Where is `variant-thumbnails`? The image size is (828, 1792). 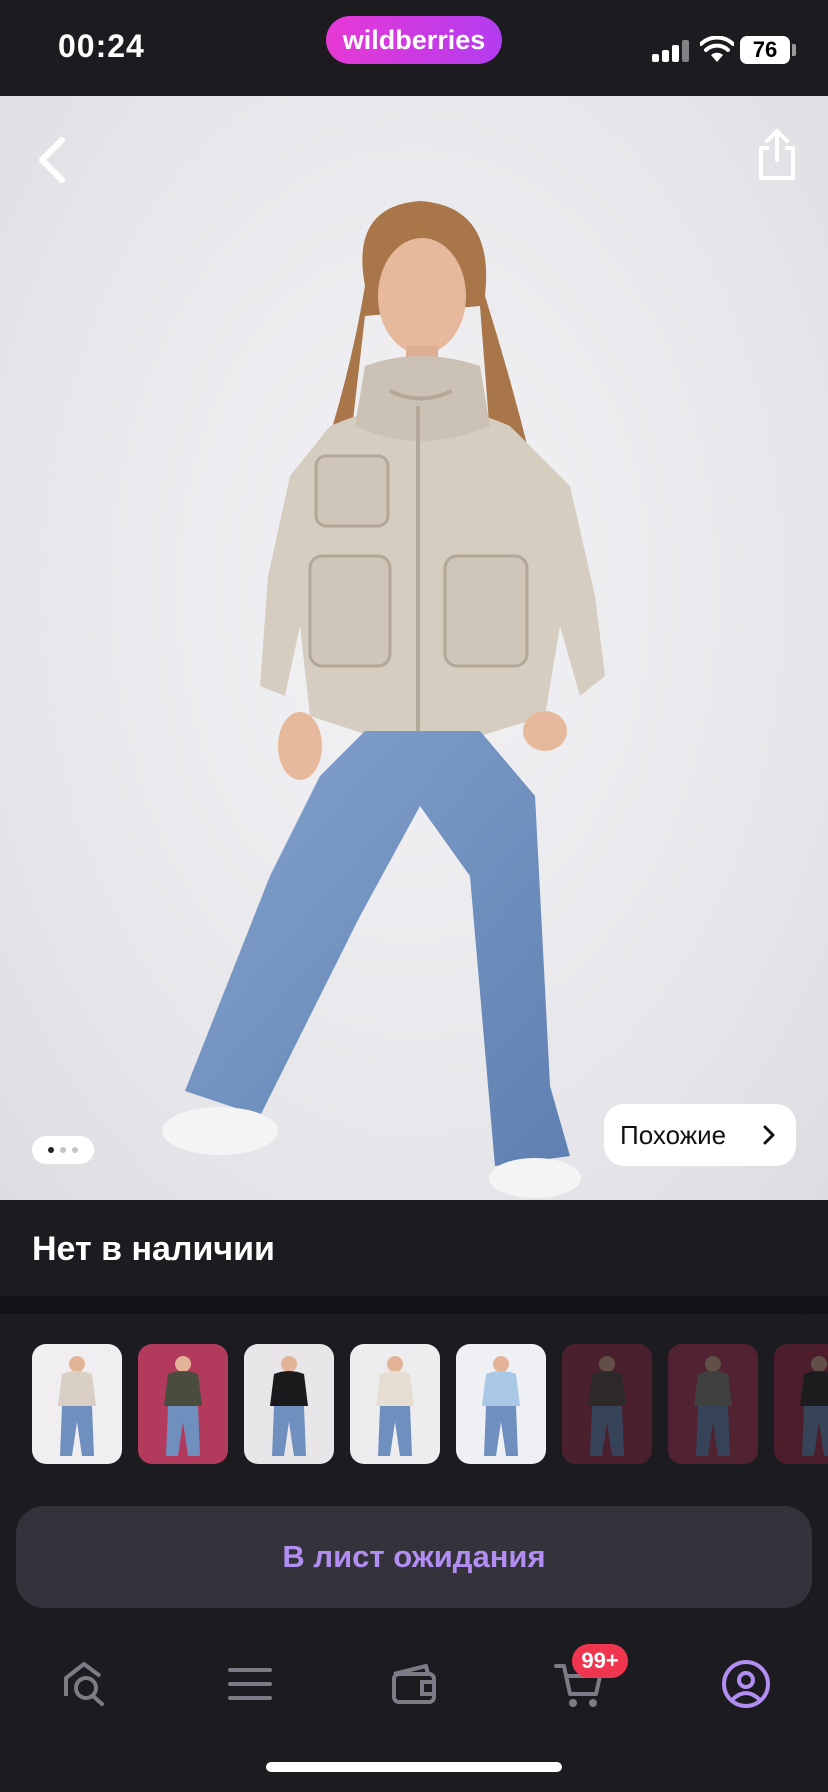 variant-thumbnails is located at coordinates (414, 1395).